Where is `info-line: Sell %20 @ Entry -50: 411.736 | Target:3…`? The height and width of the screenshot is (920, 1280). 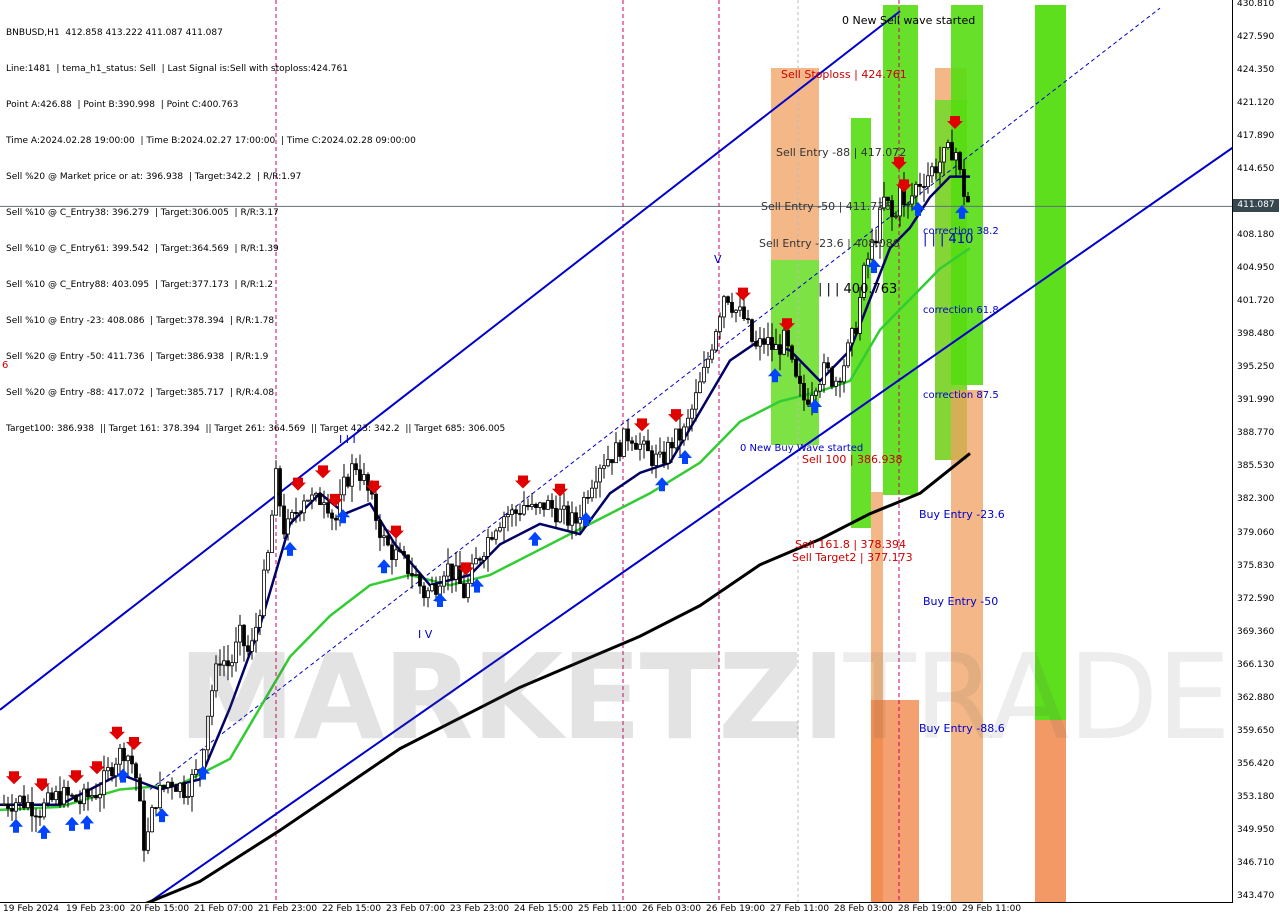
info-line: Sell %20 @ Entry -50: 411.736 | Target:3… is located at coordinates (137, 357).